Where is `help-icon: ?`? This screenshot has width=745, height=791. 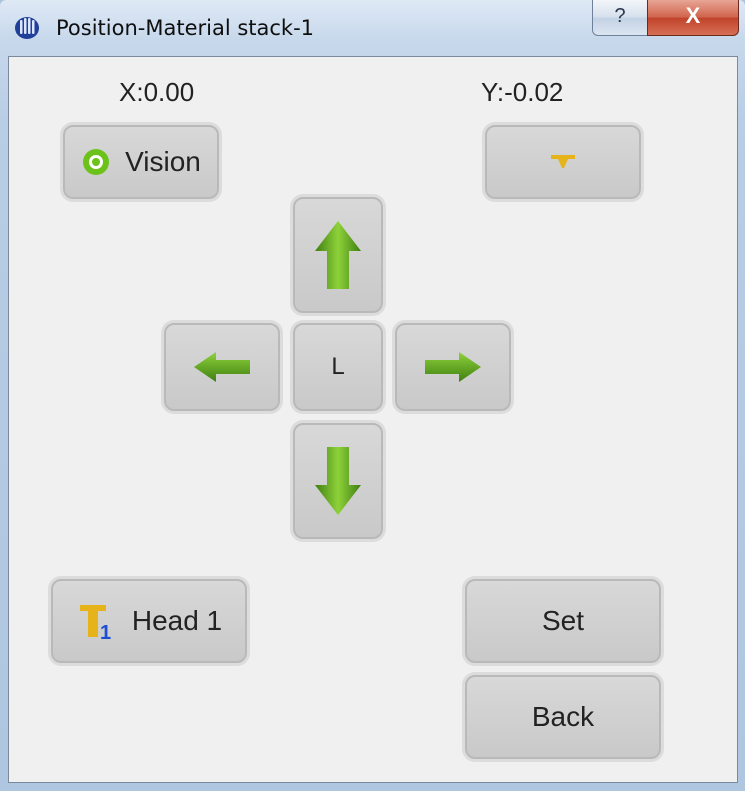
help-icon: ? is located at coordinates (620, 16).